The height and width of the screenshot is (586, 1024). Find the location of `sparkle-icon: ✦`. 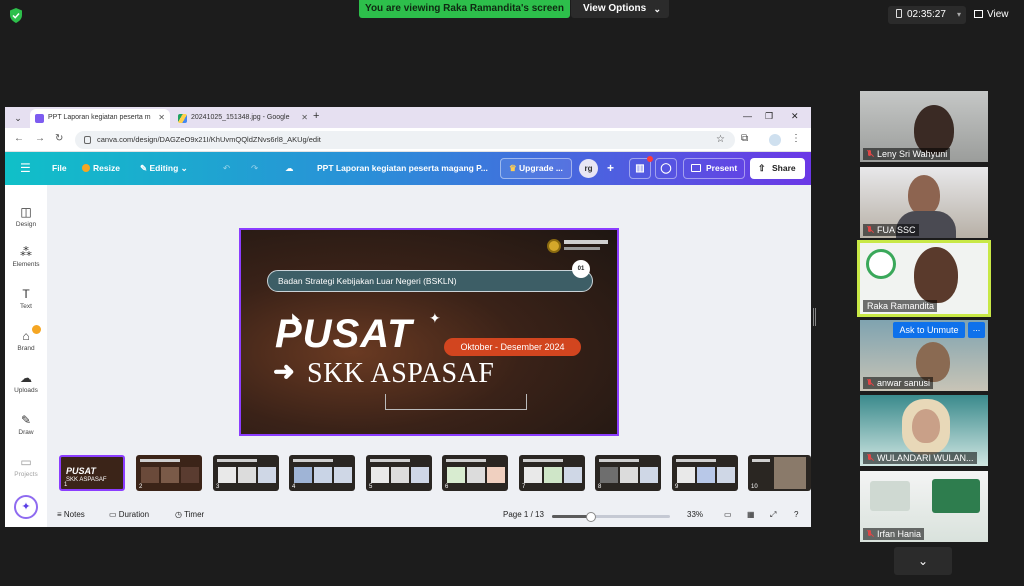

sparkle-icon: ✦ is located at coordinates (435, 318).